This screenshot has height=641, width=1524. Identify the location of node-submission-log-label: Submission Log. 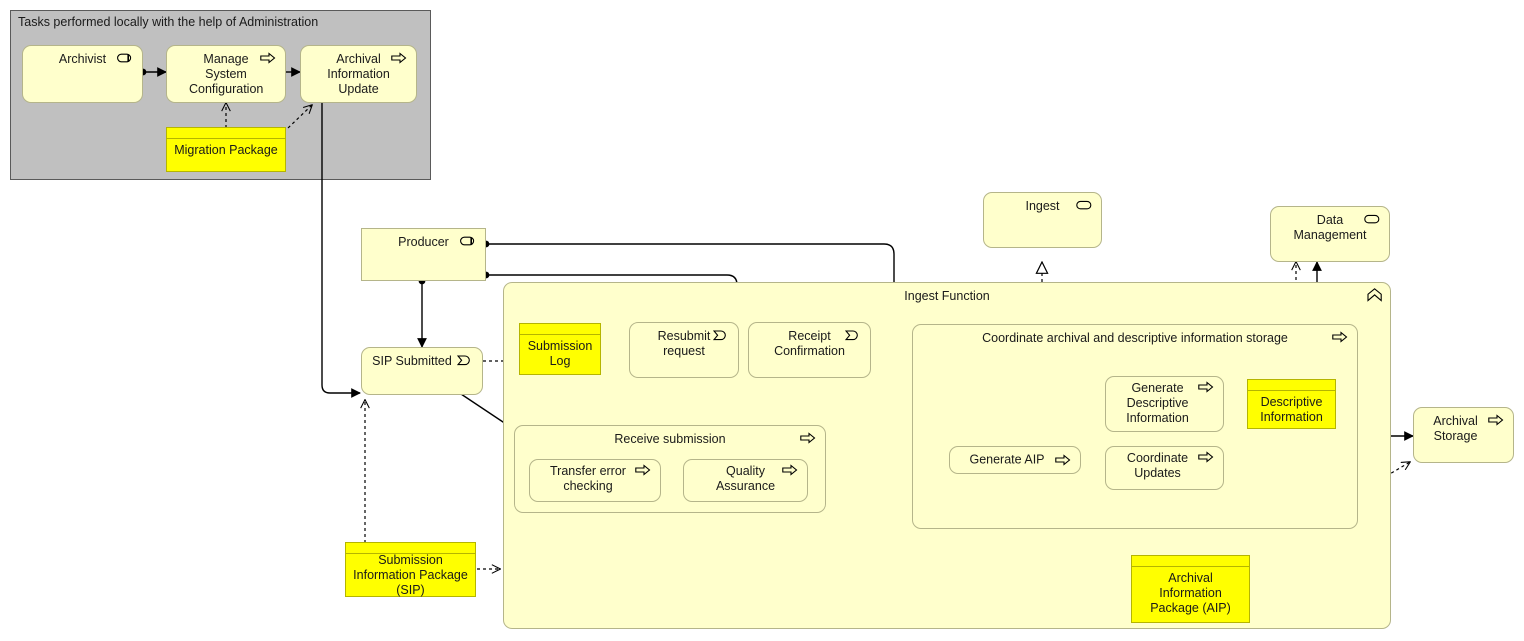
(560, 353).